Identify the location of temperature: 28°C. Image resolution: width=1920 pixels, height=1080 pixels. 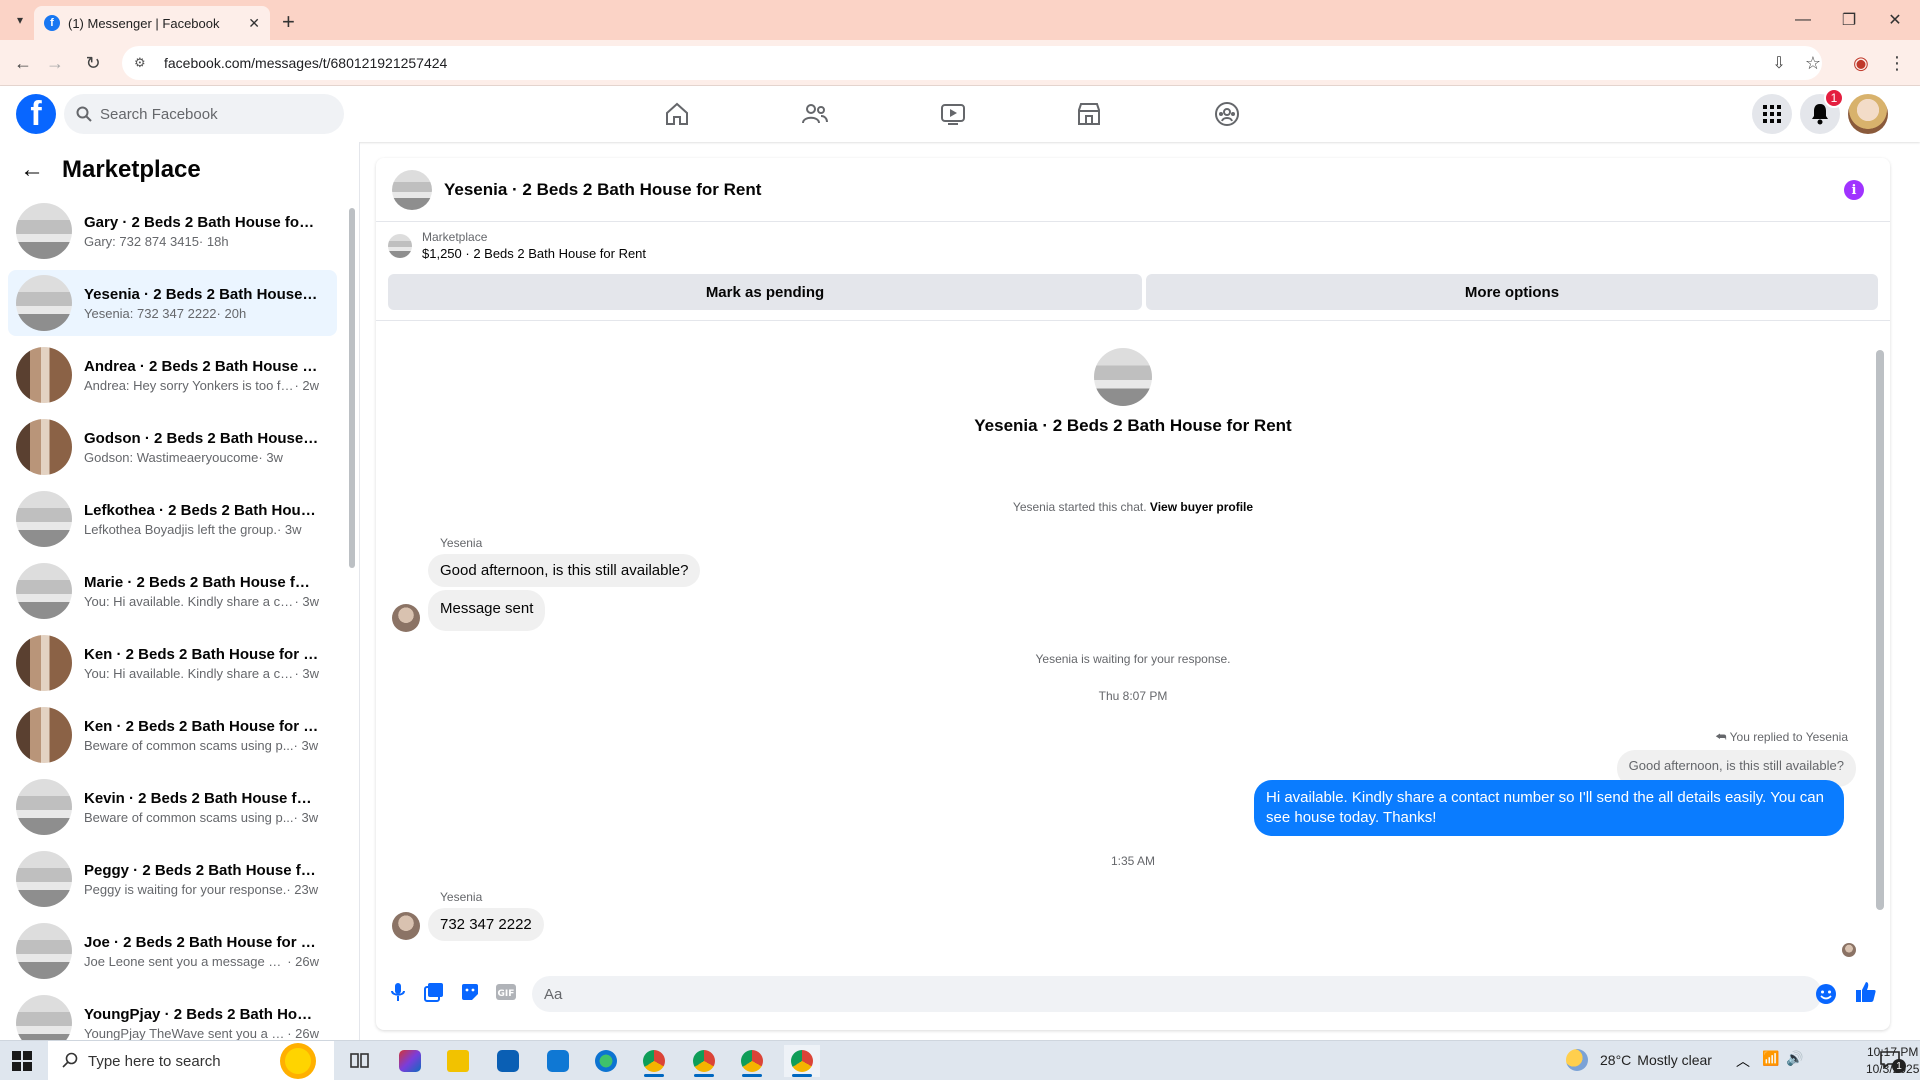
(1616, 1060).